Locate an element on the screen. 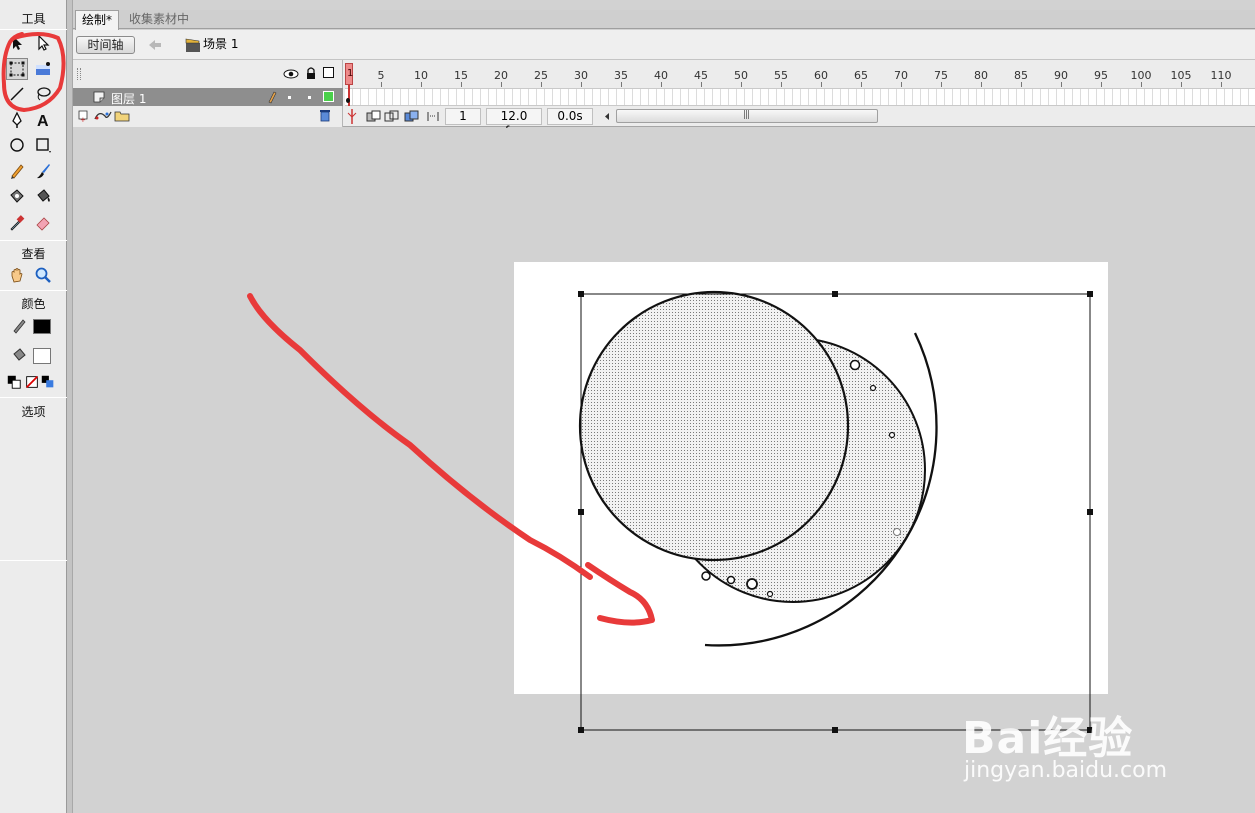 The width and height of the screenshot is (1255, 813). ruler-number: 20 is located at coordinates (501, 75).